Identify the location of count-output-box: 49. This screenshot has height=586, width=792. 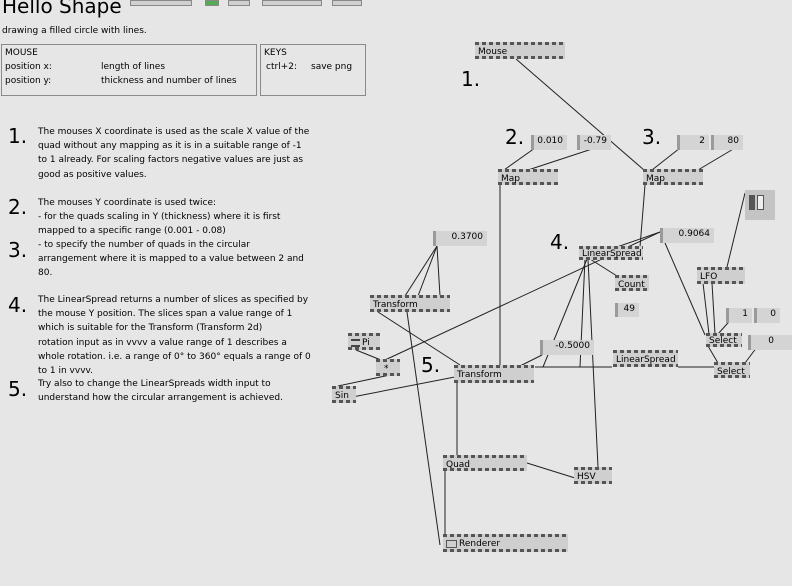
(627, 310).